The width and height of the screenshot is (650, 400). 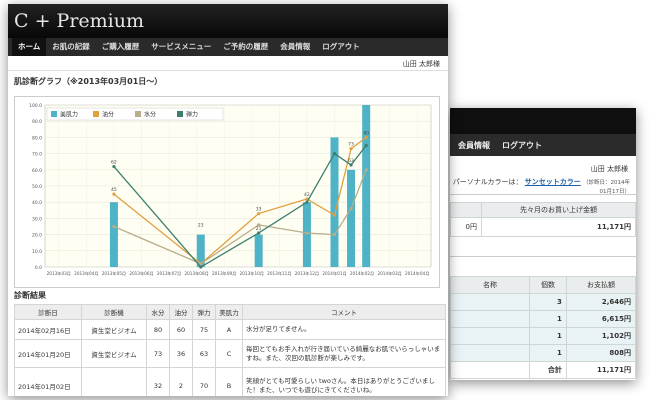 I want to click on col-oil: 油分, so click(x=181, y=312).